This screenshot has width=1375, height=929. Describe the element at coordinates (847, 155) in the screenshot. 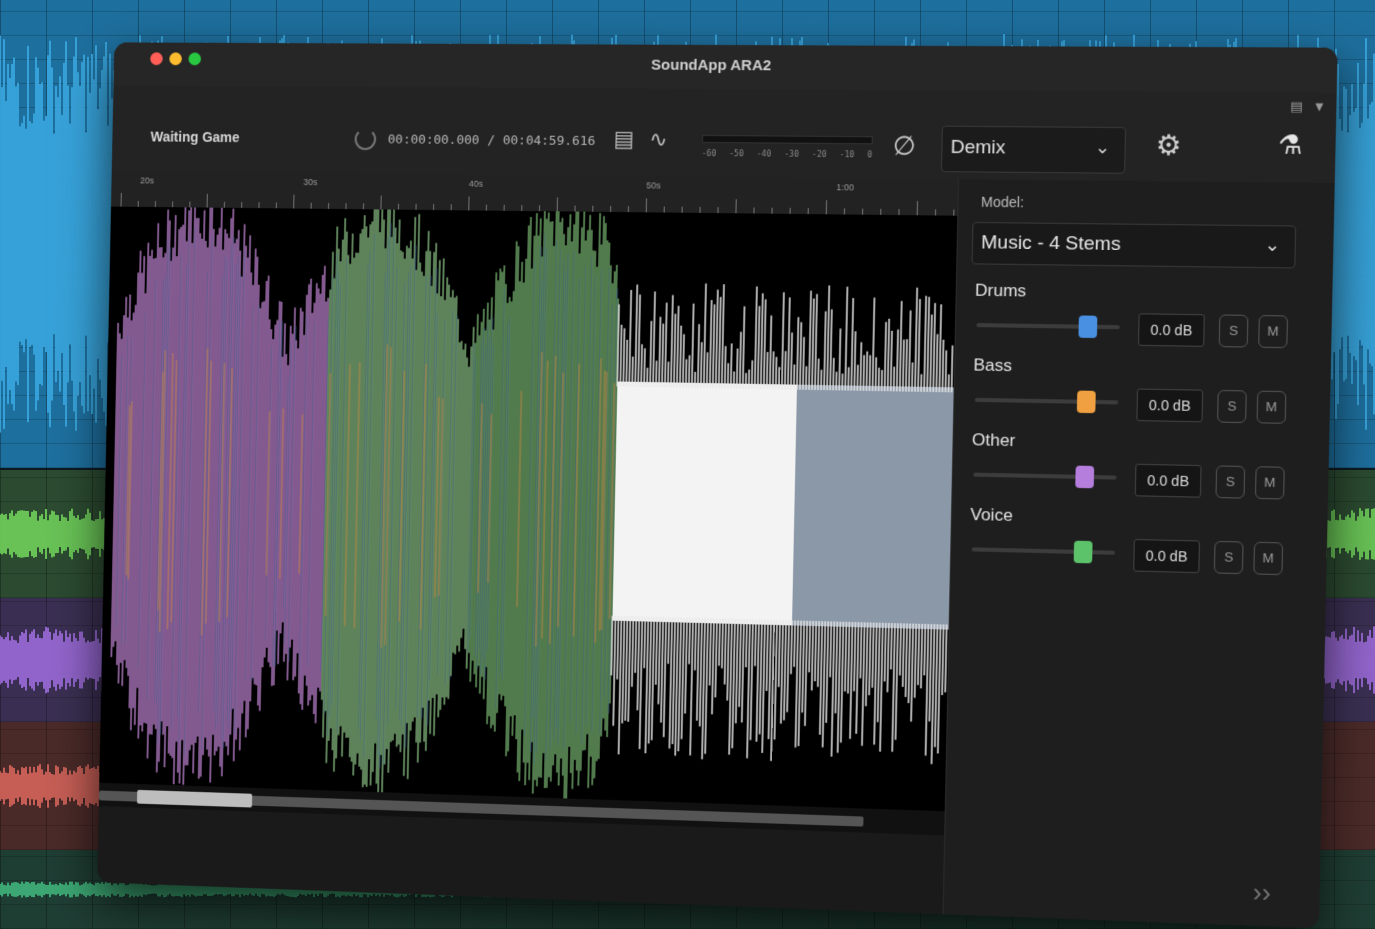

I see `meter-tick-label: -10` at that location.